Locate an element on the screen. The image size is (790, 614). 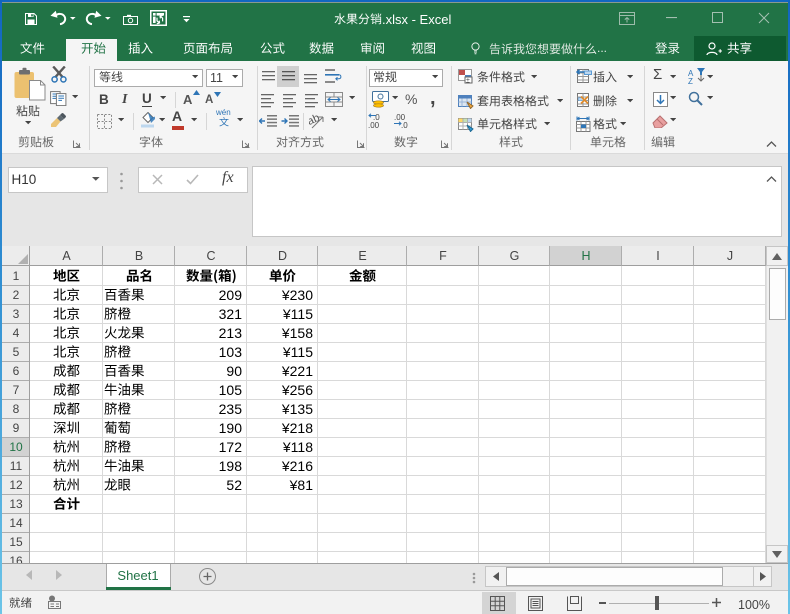
svg-text: ab is located at coordinates (315, 121).